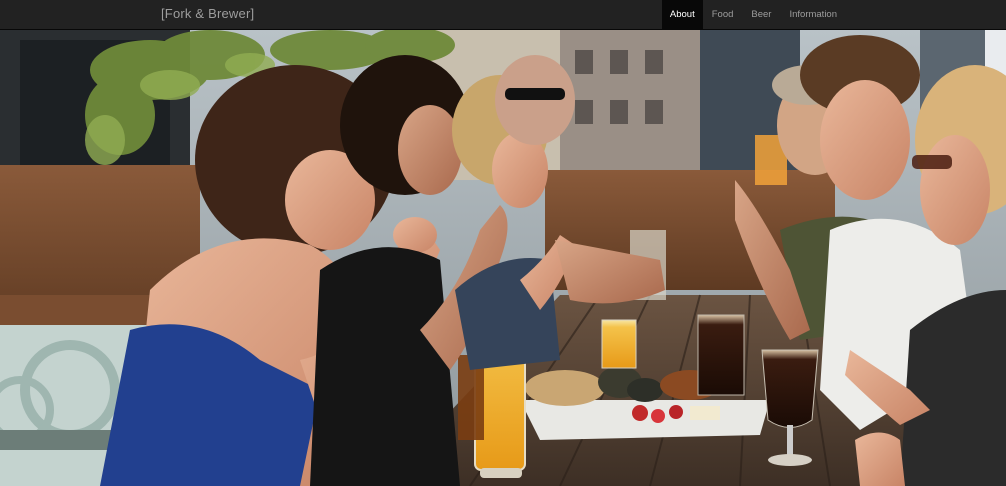 Image resolution: width=1006 pixels, height=486 pixels. I want to click on nav-link-about: About, so click(682, 15).